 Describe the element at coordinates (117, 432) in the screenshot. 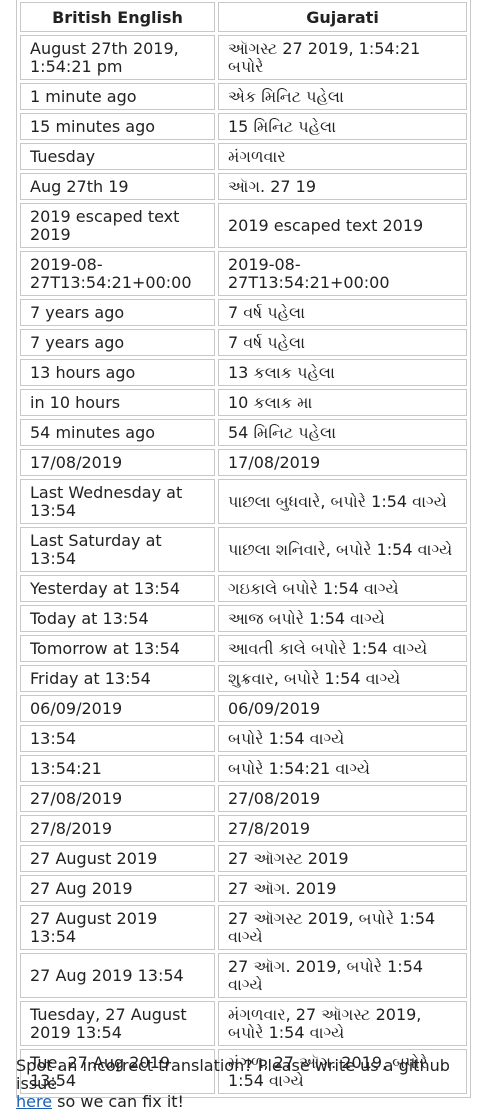

I see `cell-british-english: 54 minutes ago` at that location.